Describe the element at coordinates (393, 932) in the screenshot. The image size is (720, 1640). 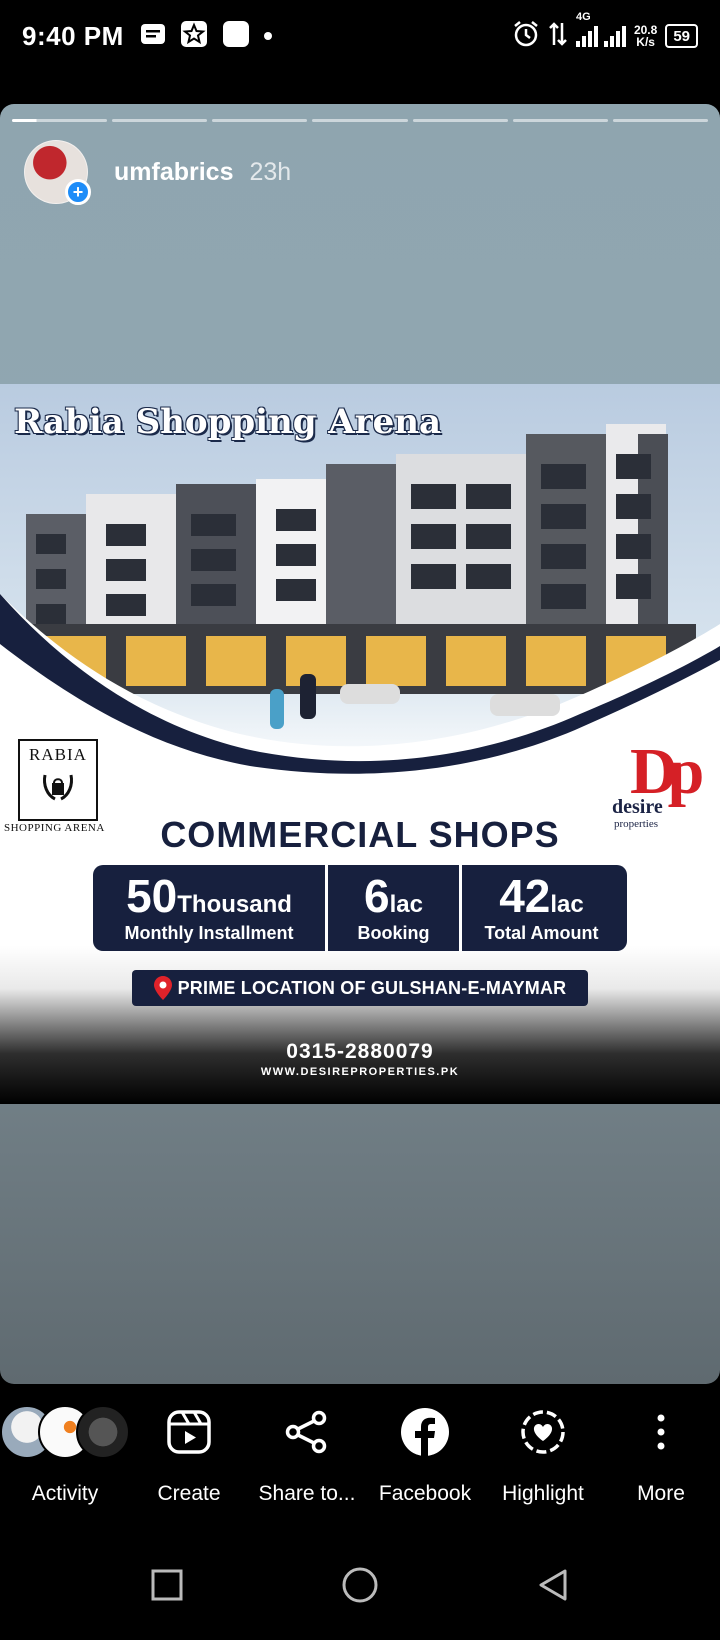
I see `booking-label: Booking` at that location.